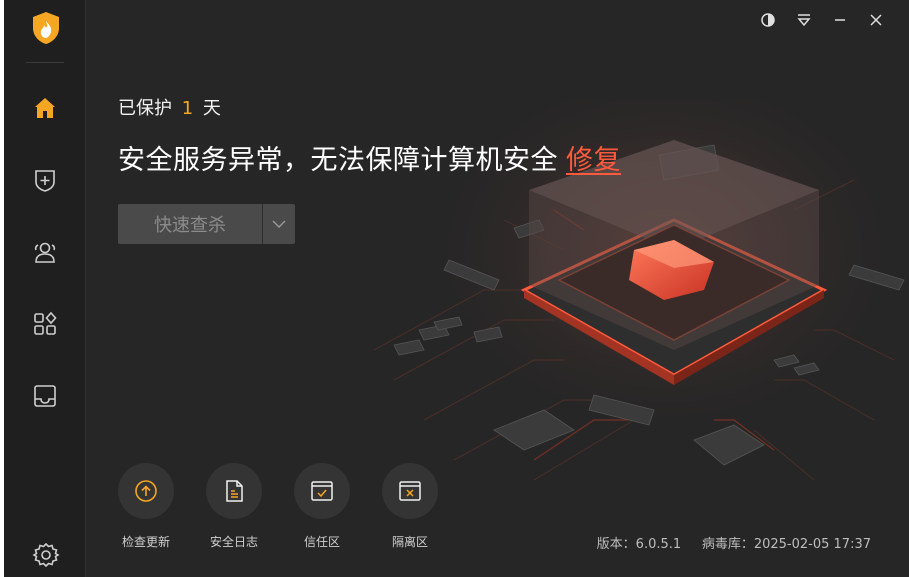 The width and height of the screenshot is (909, 577). I want to click on tool-check-update: 检查更新, so click(146, 506).